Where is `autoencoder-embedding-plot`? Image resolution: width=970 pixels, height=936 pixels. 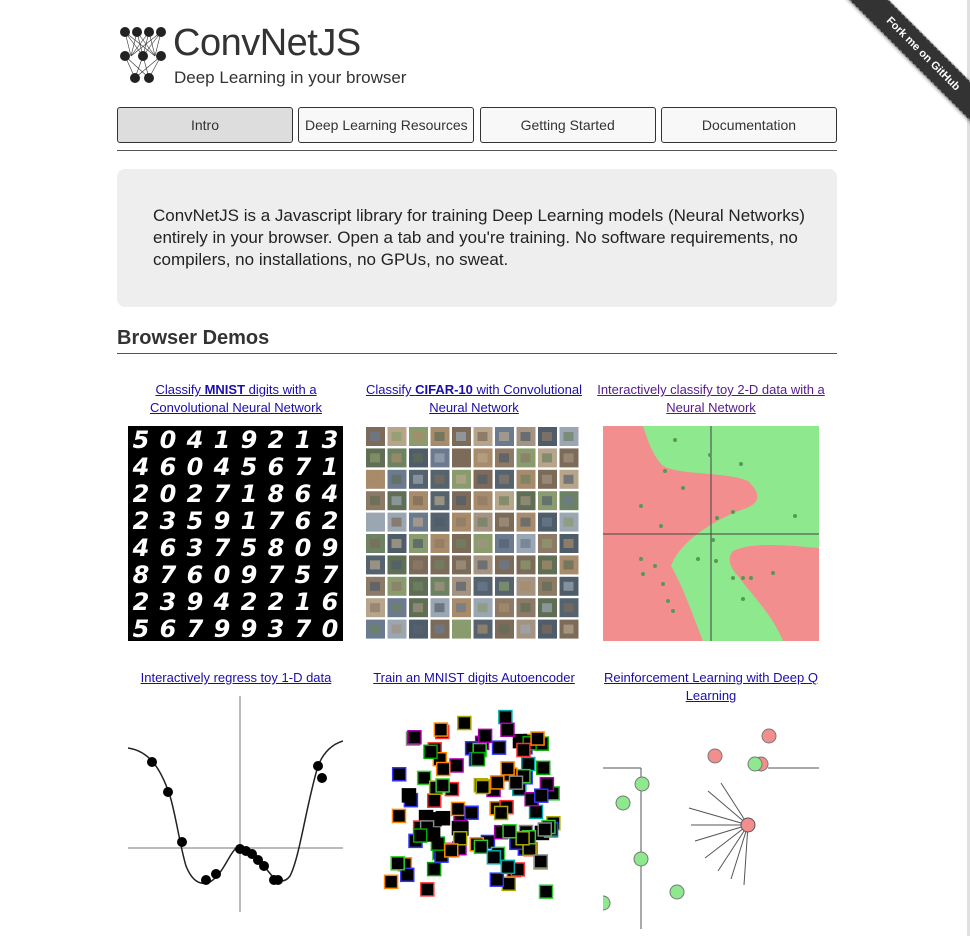
autoencoder-embedding-plot is located at coordinates (472, 804).